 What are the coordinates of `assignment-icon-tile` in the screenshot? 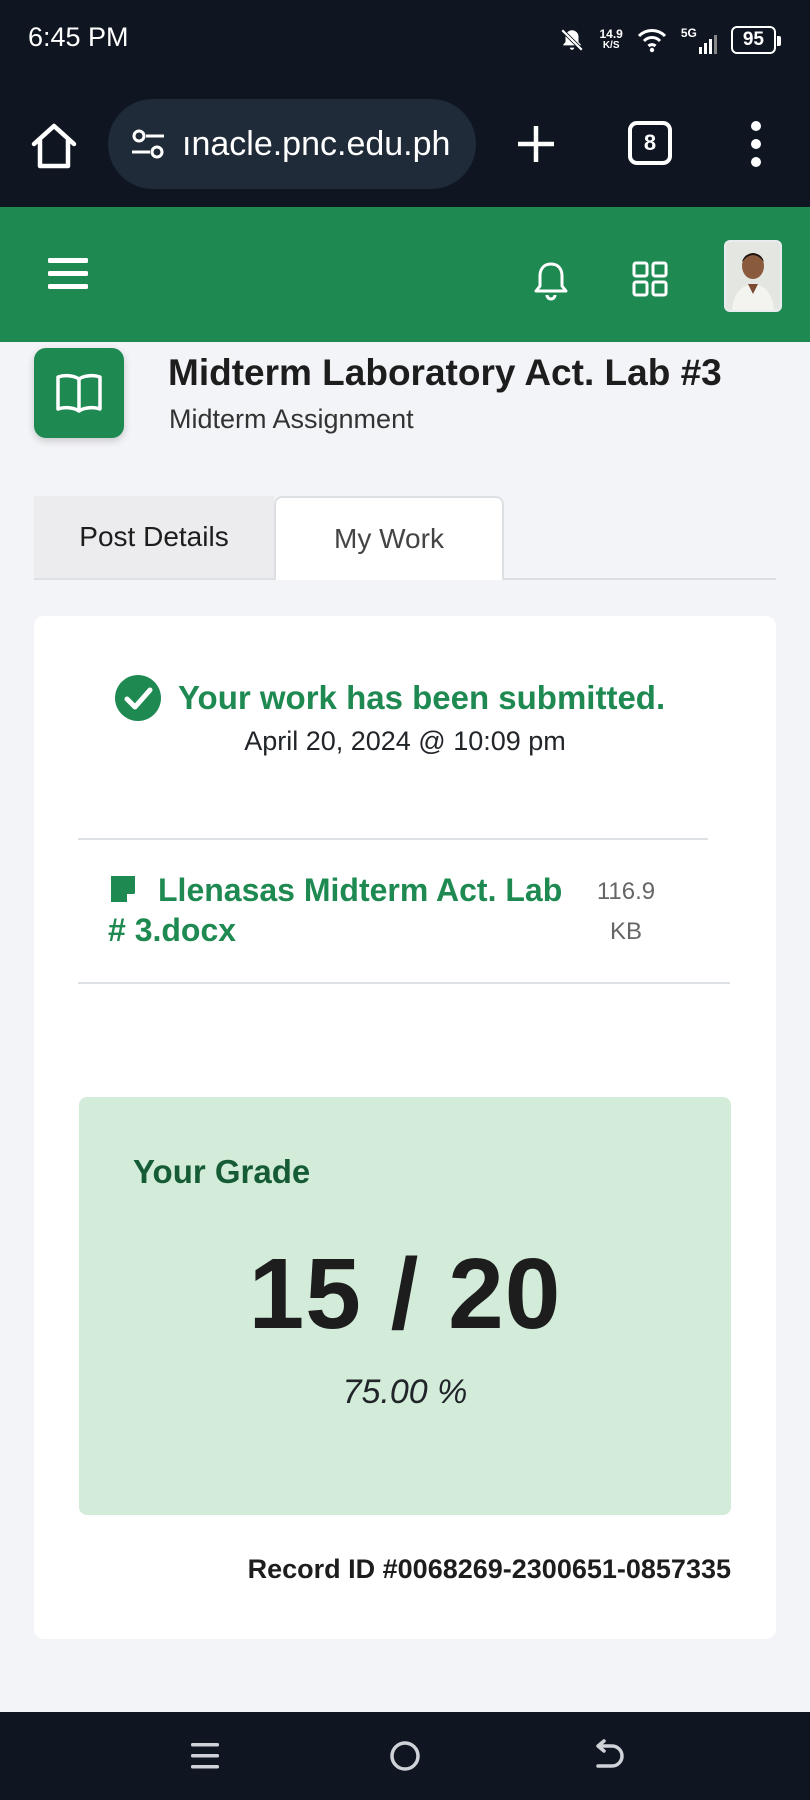 It's located at (79, 393).